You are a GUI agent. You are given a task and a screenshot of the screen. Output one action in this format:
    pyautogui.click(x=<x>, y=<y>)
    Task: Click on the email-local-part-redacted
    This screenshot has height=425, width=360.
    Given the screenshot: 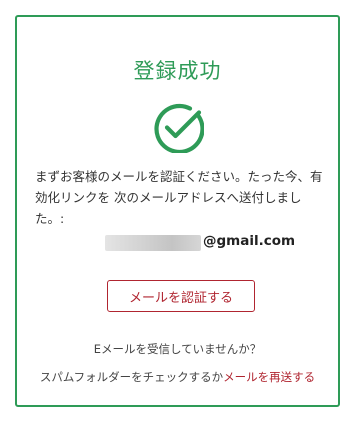 What is the action you would take?
    pyautogui.click(x=153, y=243)
    